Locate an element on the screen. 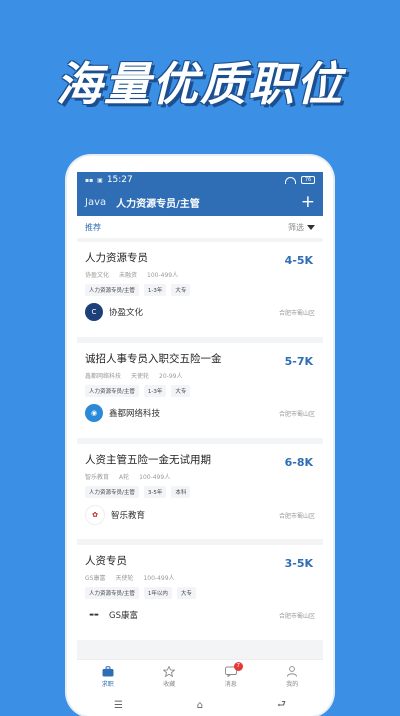  menu-icon: ☰ is located at coordinates (118, 705).